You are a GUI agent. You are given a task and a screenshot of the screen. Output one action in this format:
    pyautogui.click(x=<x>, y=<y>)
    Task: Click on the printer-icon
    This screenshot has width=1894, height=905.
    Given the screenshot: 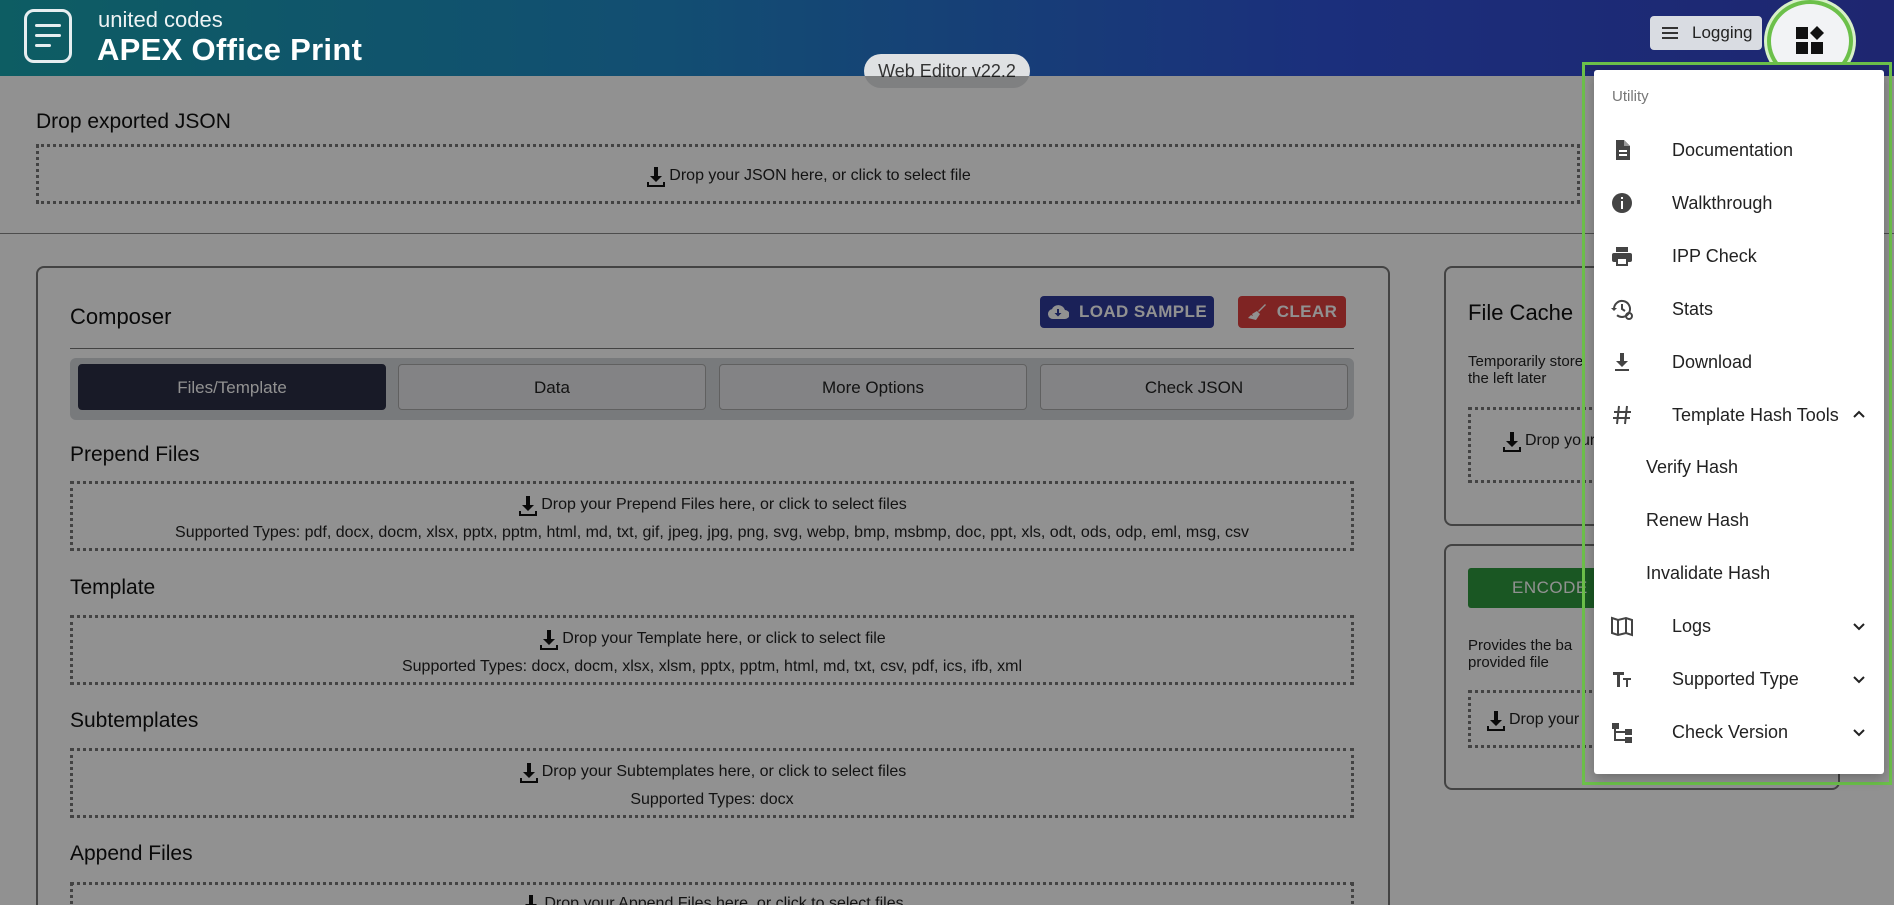 What is the action you would take?
    pyautogui.click(x=1622, y=256)
    